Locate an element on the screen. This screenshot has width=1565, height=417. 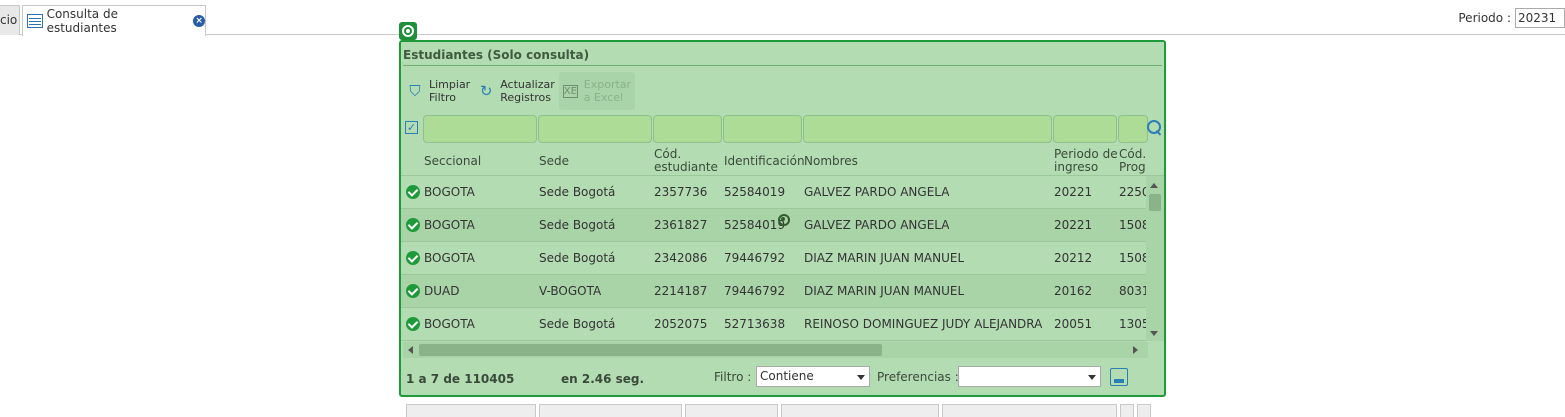
cell-identificacion: 52584019 is located at coordinates (755, 192).